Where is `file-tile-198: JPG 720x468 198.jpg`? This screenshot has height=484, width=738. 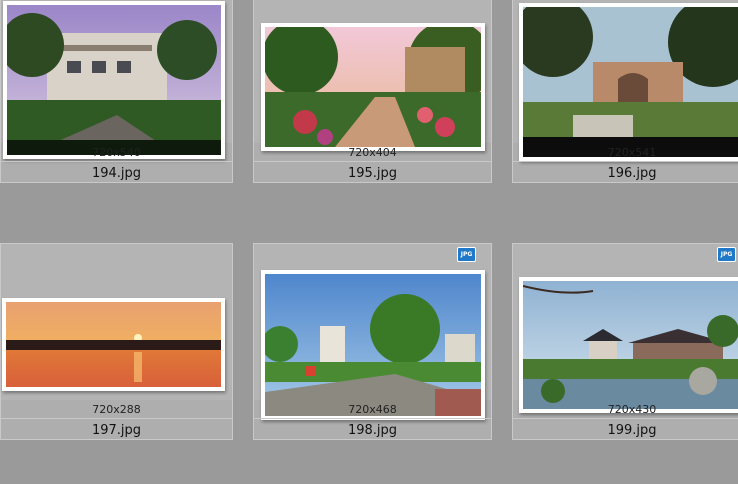 file-tile-198: JPG 720x468 198.jpg is located at coordinates (372, 341).